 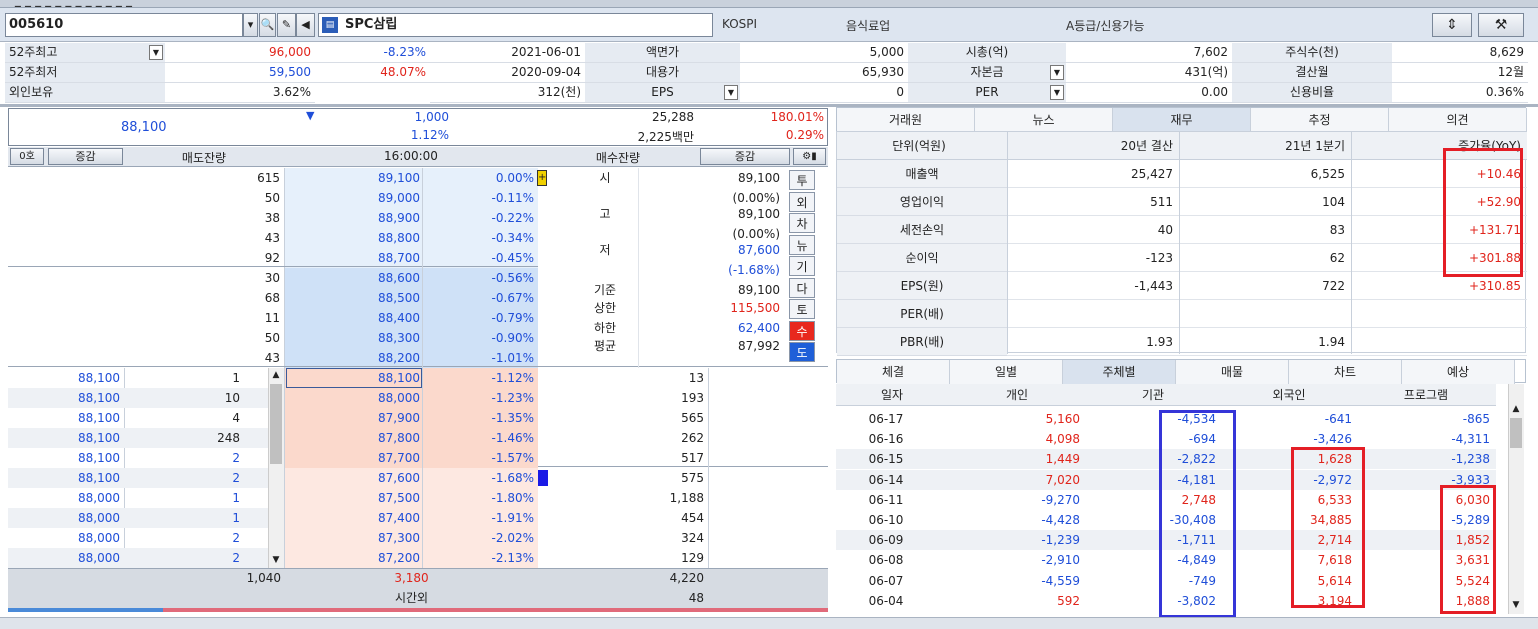 What do you see at coordinates (919, 146) in the screenshot?
I see `fin-header-cell: 단위(억원)` at bounding box center [919, 146].